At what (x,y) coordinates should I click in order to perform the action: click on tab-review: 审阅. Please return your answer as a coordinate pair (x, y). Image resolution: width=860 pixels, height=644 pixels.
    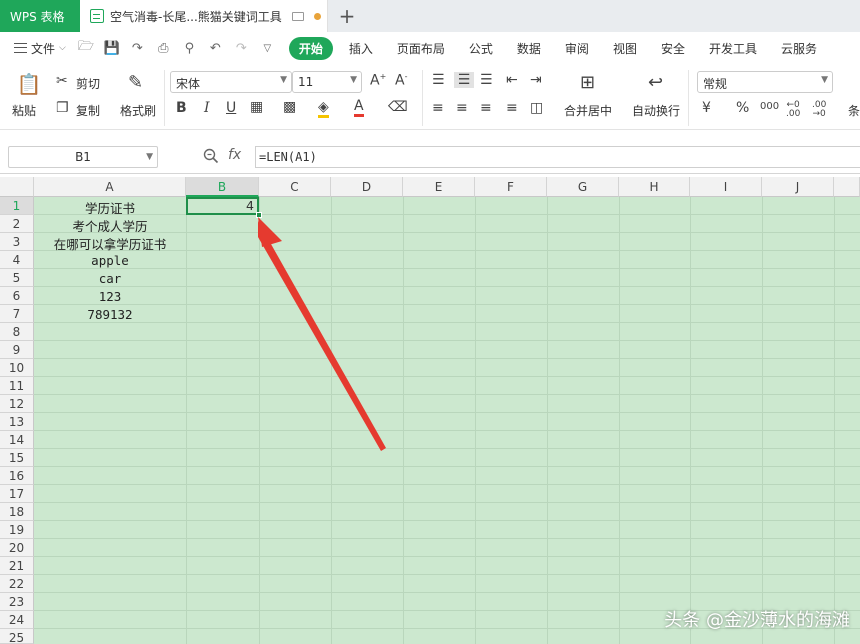
    Looking at the image, I should click on (577, 48).